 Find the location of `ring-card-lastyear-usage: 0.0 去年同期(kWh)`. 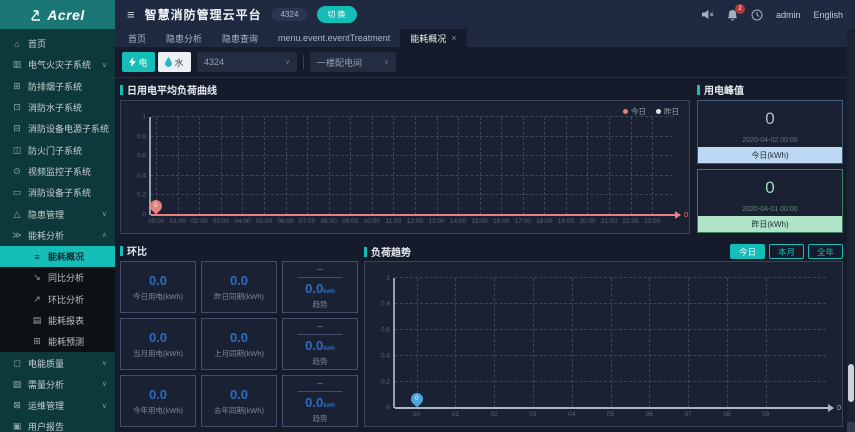

ring-card-lastyear-usage: 0.0 去年同期(kWh) is located at coordinates (239, 401).